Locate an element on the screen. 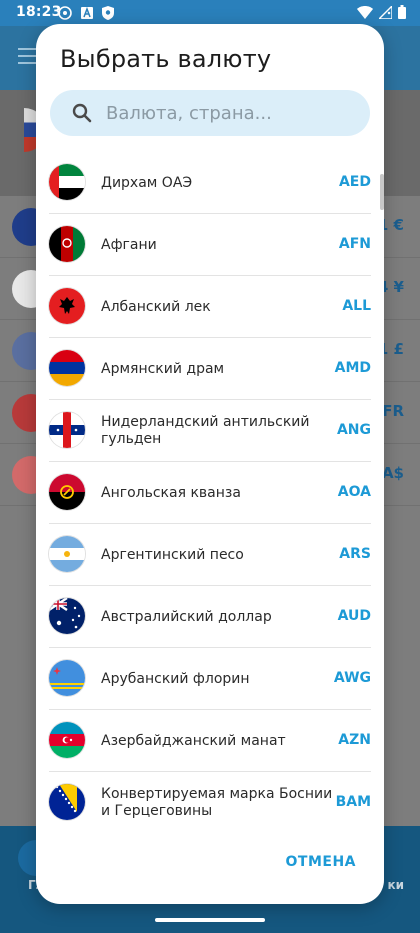 The width and height of the screenshot is (420, 933). bosnia-flag-icon is located at coordinates (67, 802).